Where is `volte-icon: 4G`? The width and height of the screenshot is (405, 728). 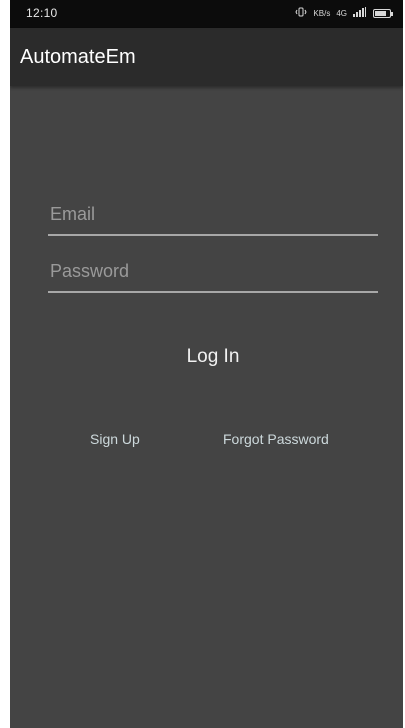
volte-icon: 4G is located at coordinates (341, 13).